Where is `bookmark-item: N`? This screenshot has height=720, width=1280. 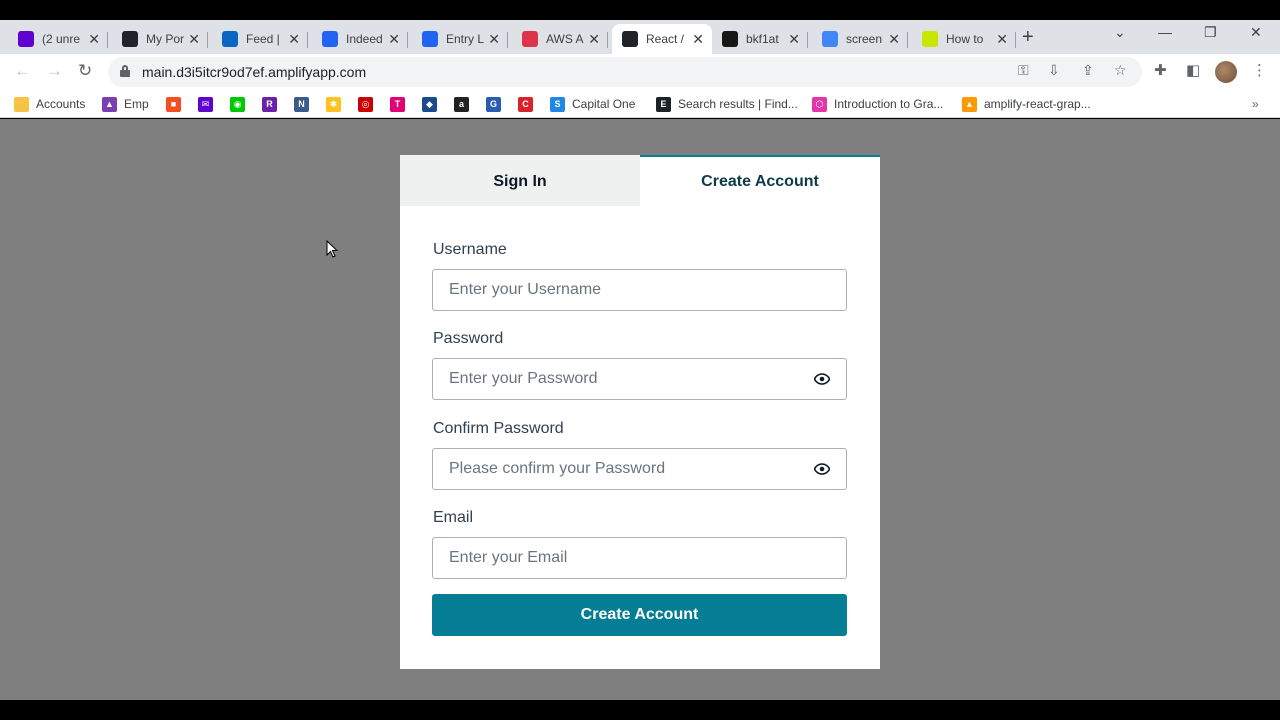
bookmark-item: N is located at coordinates (305, 104).